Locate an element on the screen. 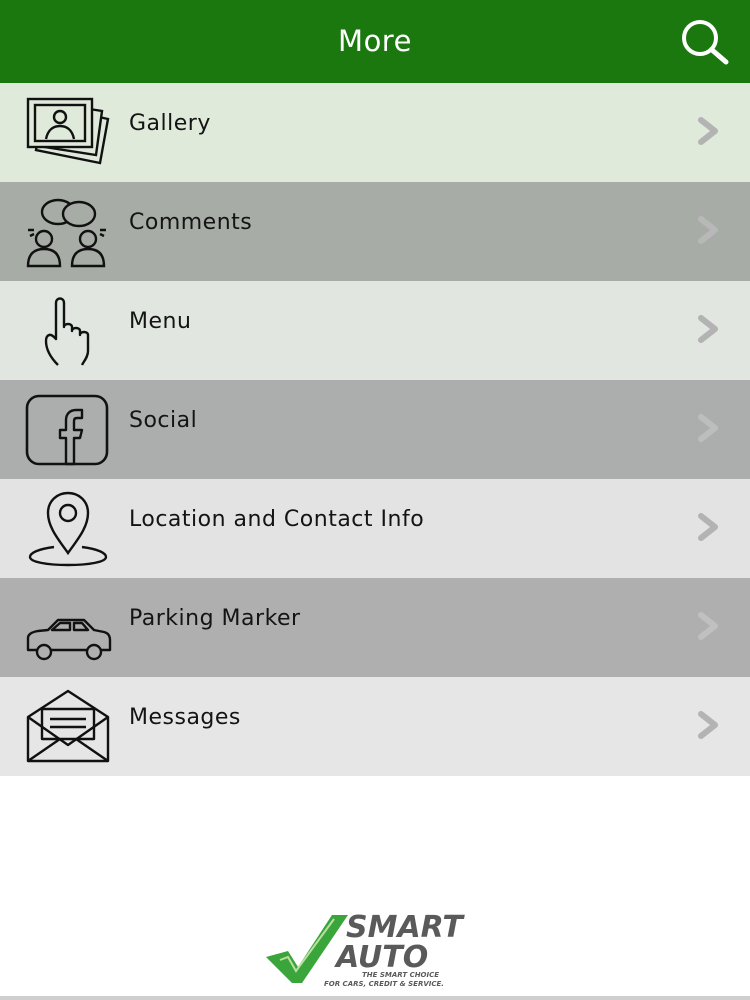  menu-item-label: Location and Contact Info is located at coordinates (277, 519).